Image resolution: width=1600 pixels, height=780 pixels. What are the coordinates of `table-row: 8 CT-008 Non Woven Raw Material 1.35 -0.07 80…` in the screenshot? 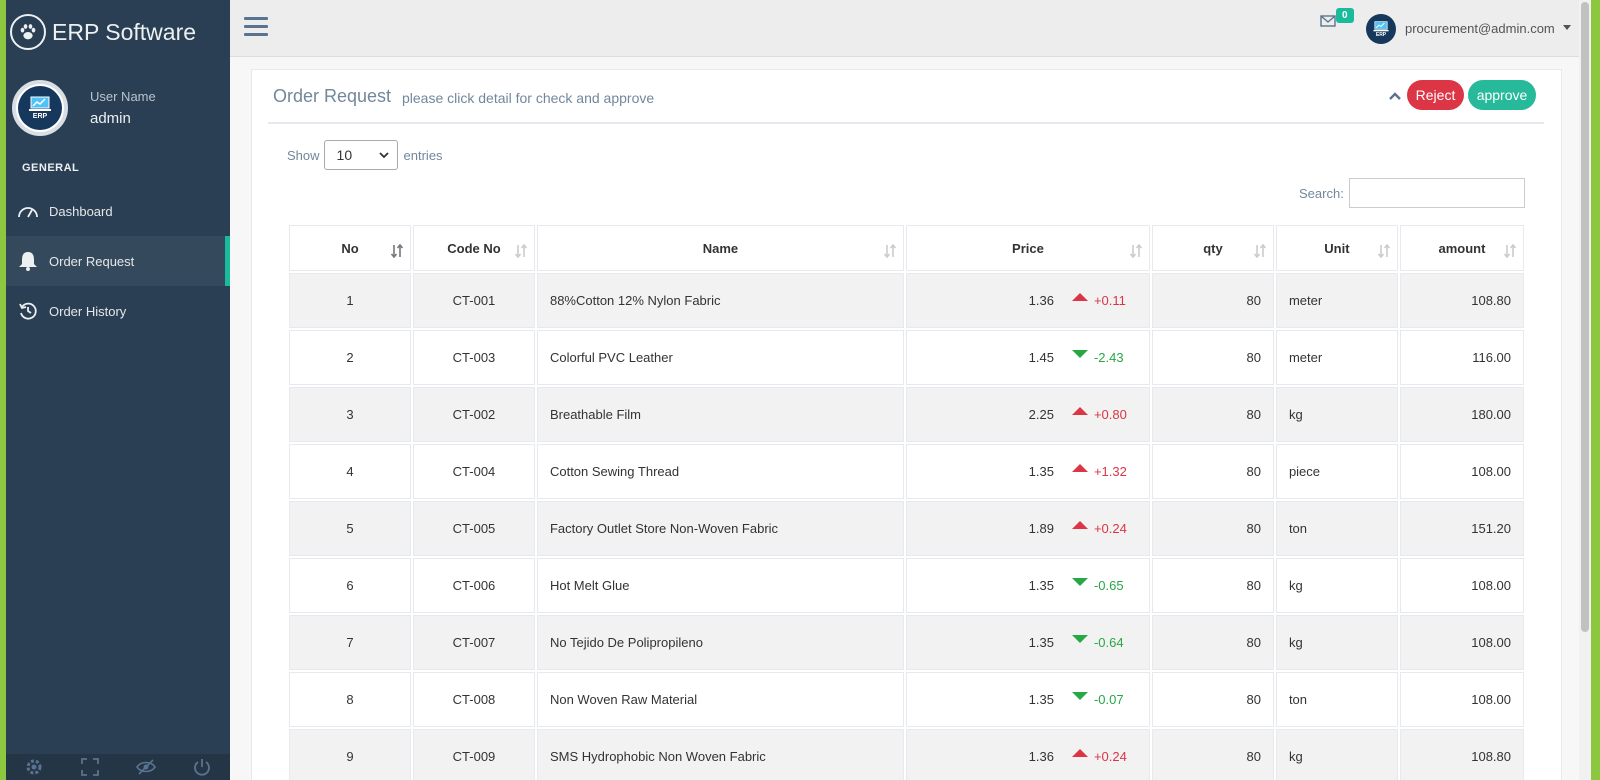 It's located at (906, 699).